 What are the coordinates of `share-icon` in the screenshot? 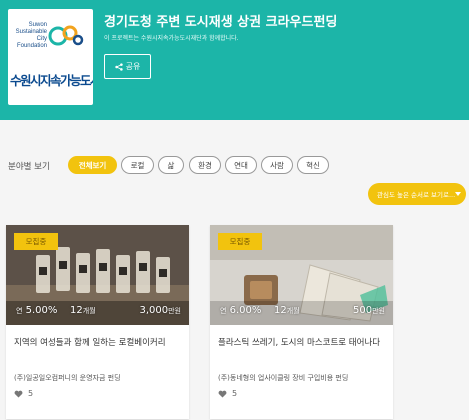 It's located at (118, 66).